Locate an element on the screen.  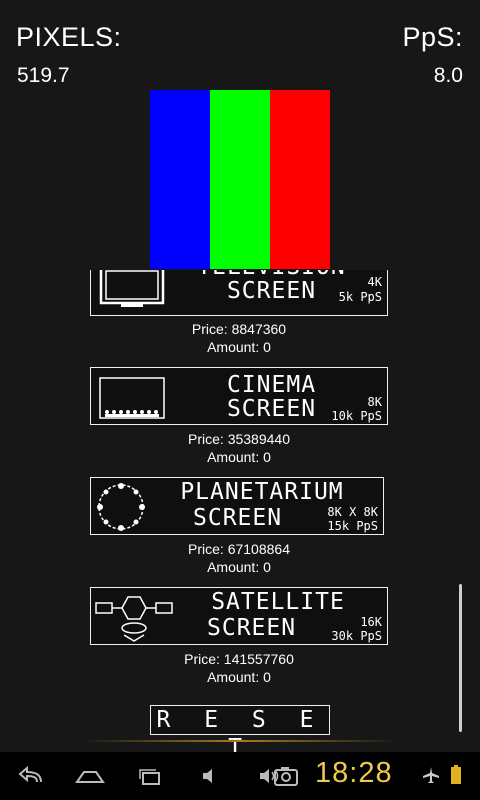
screenshot-icon is located at coordinates (286, 776).